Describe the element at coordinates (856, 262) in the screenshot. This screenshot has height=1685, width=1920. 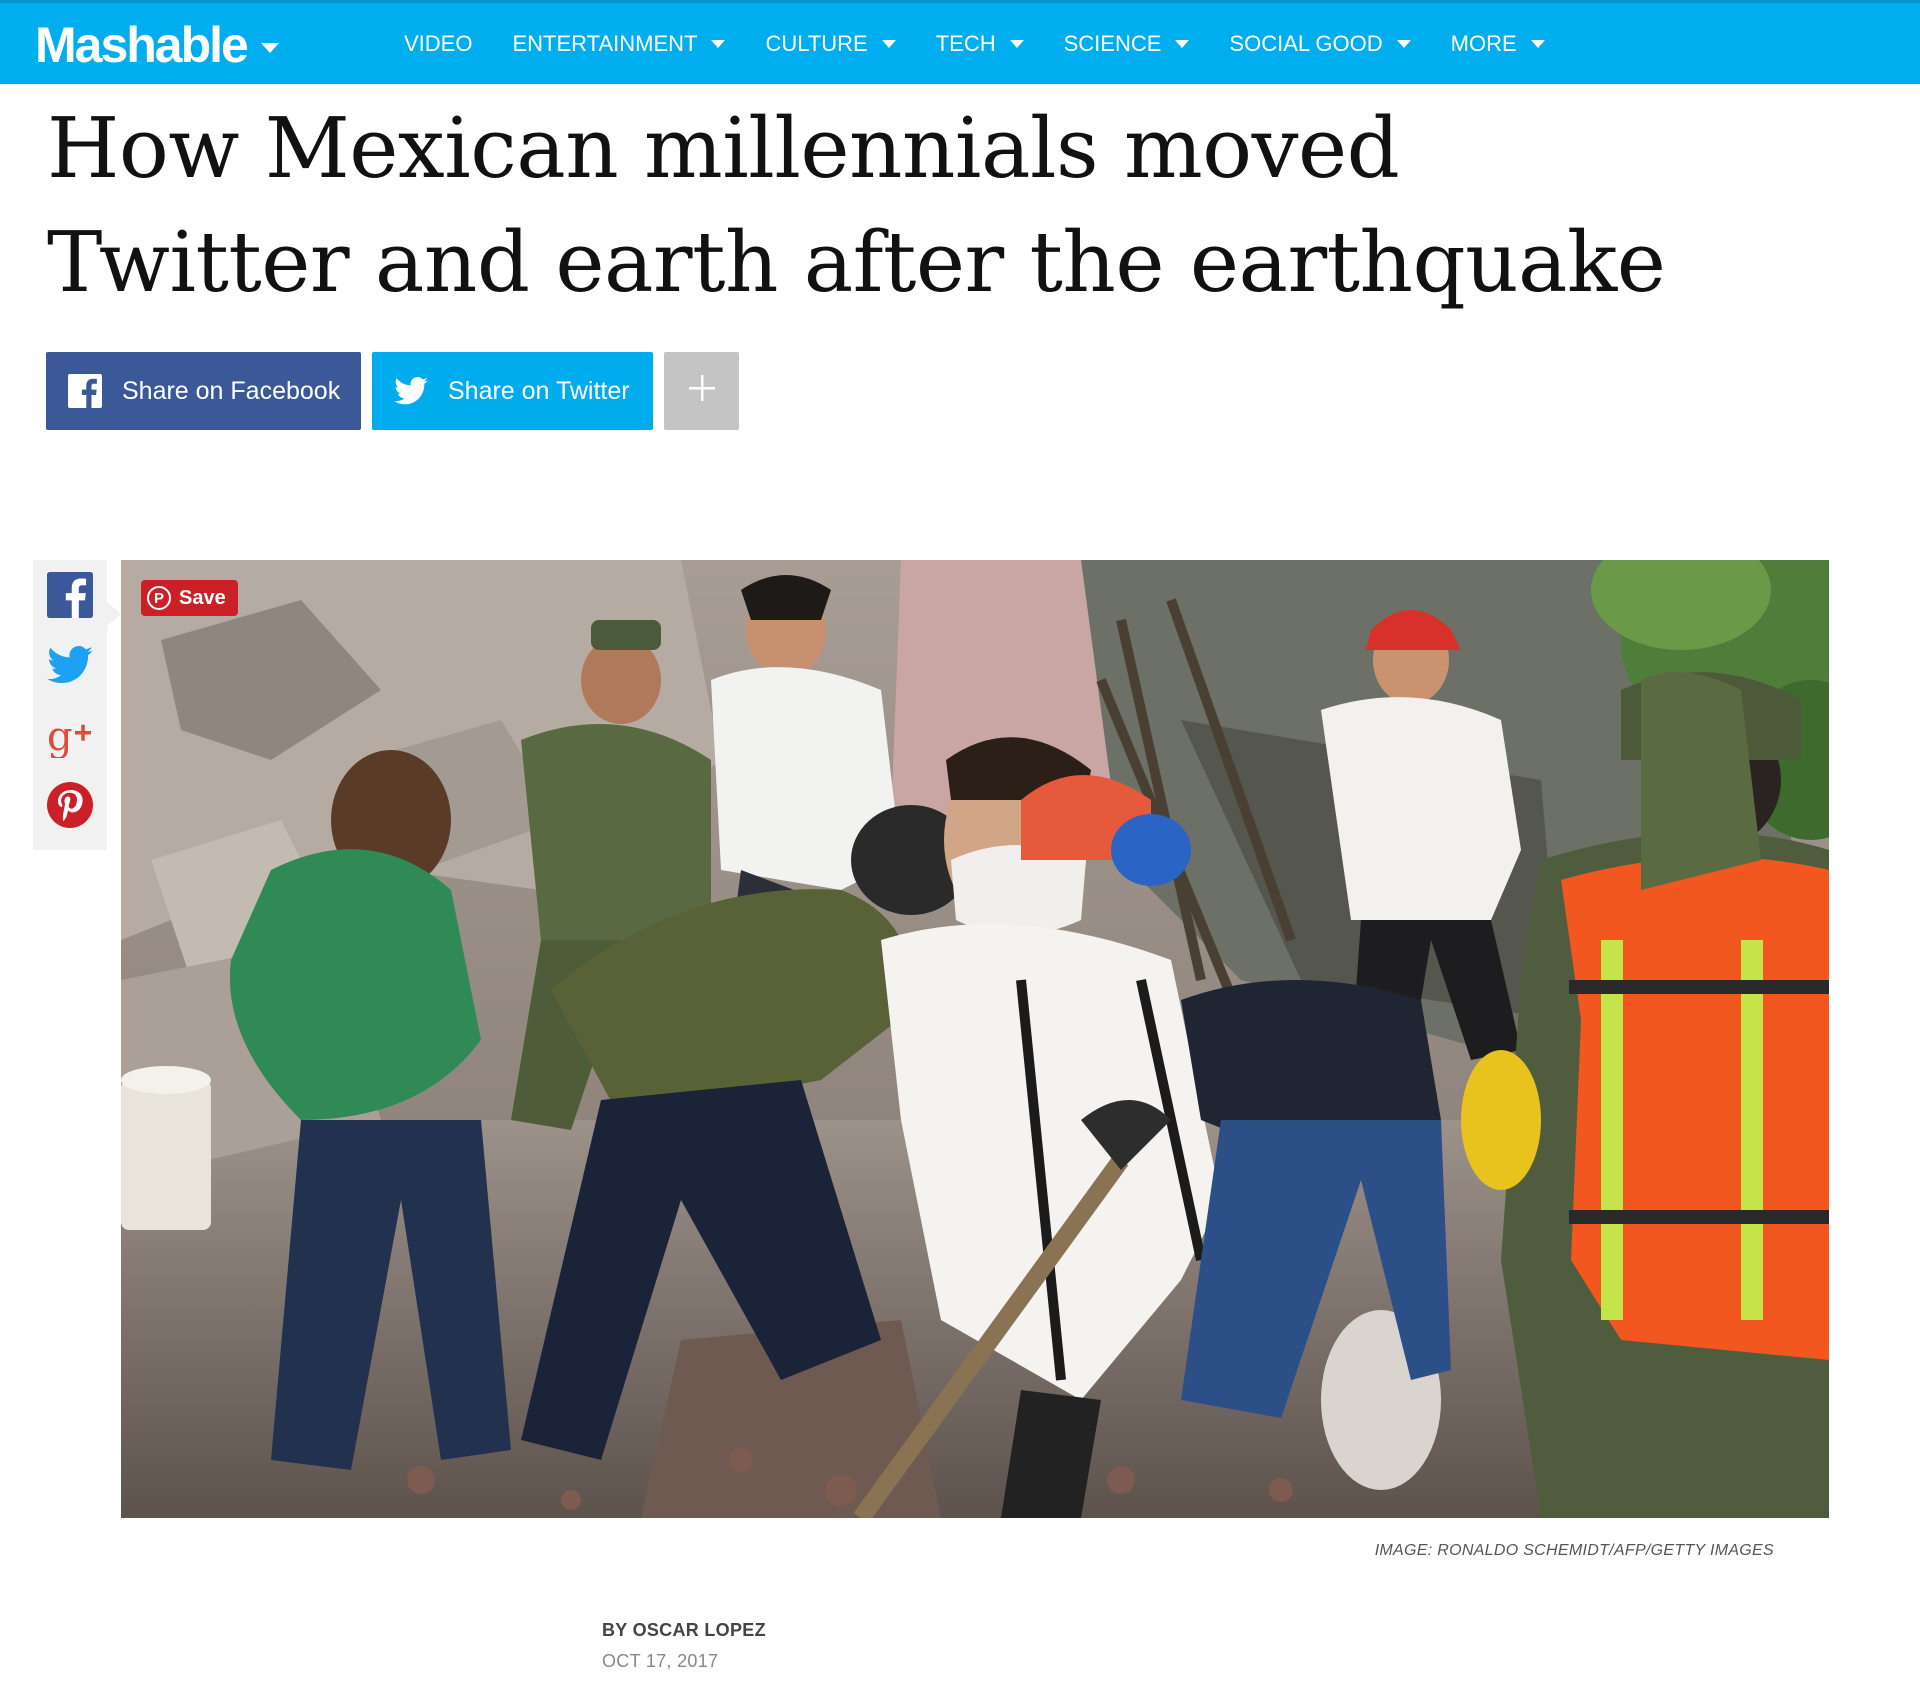
I see `headline-line-2: Twitter and earth after the earthquake` at that location.